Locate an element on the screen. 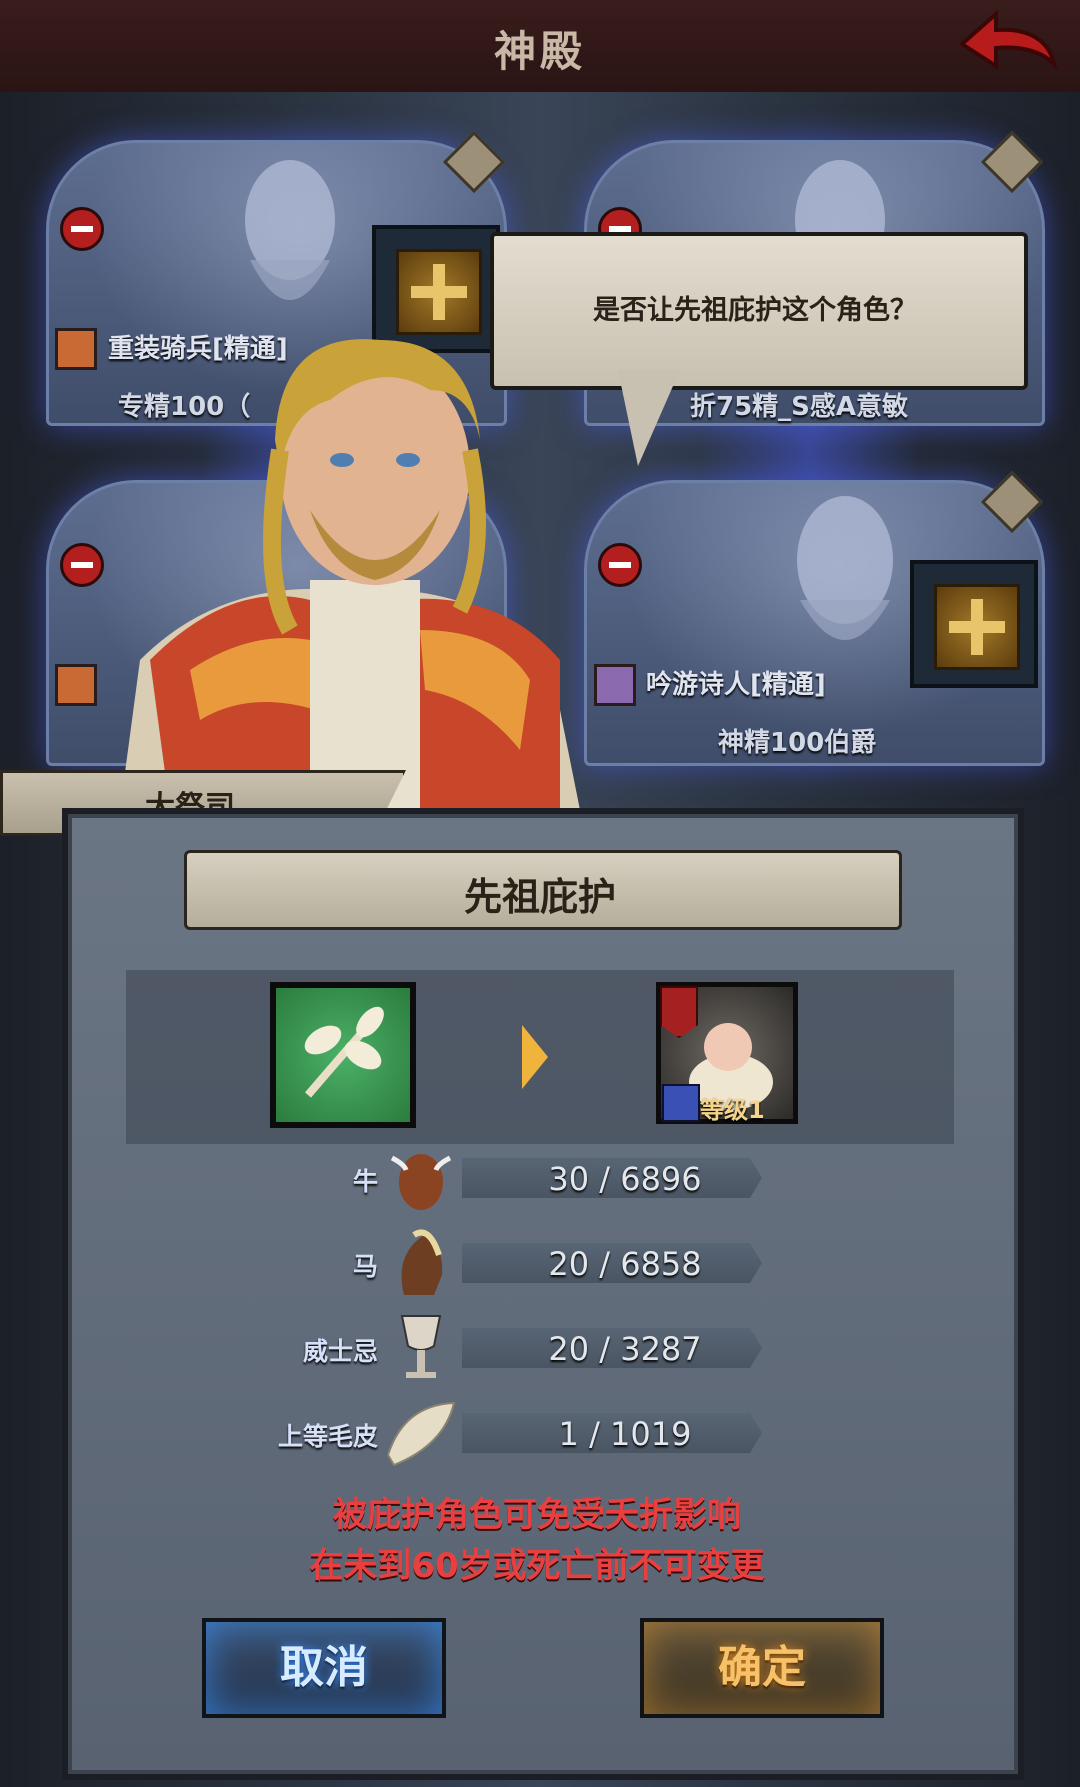 Image resolution: width=1080 pixels, height=1787 pixels. resource-label-horse: 马 is located at coordinates (365, 1266).